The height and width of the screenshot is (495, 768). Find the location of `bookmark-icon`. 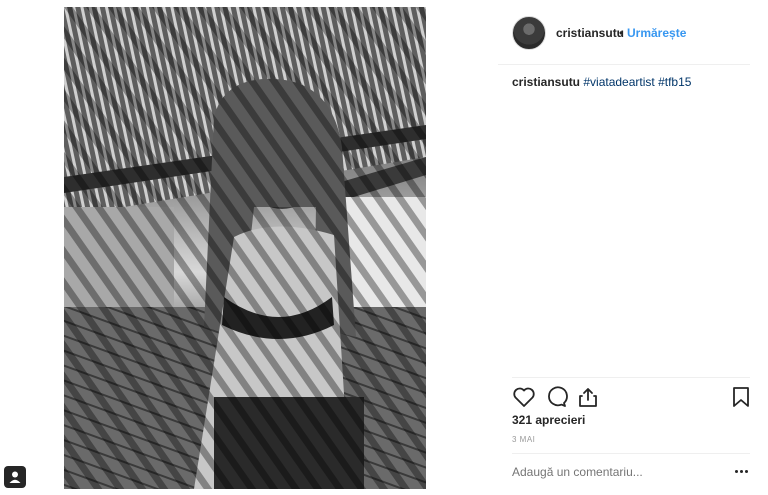

bookmark-icon is located at coordinates (741, 397).